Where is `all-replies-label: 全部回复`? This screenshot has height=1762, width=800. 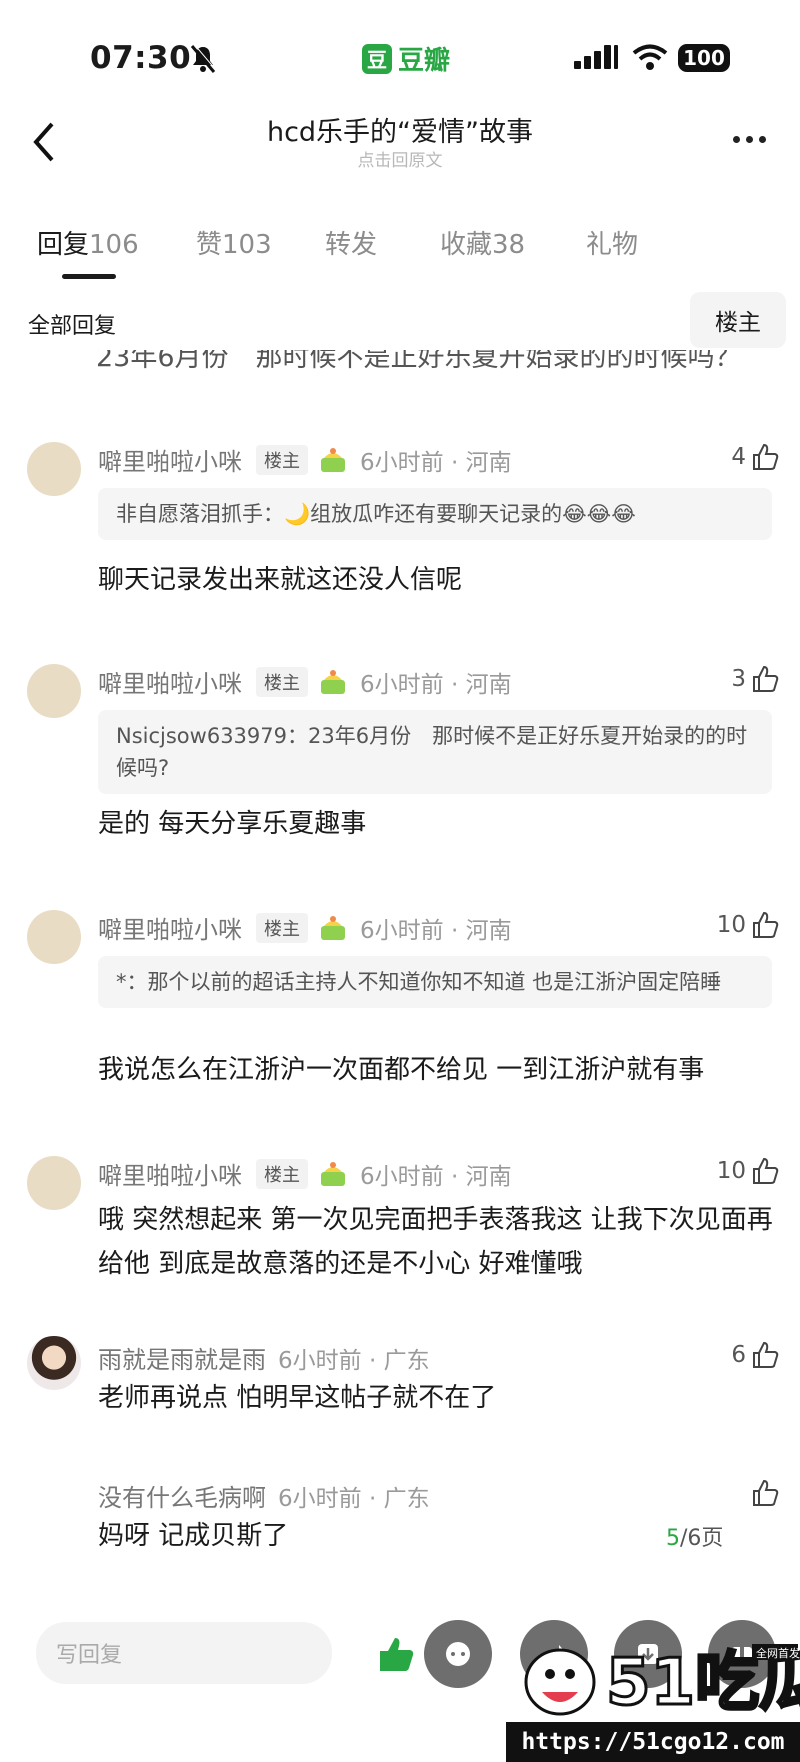
all-replies-label: 全部回复 is located at coordinates (72, 326).